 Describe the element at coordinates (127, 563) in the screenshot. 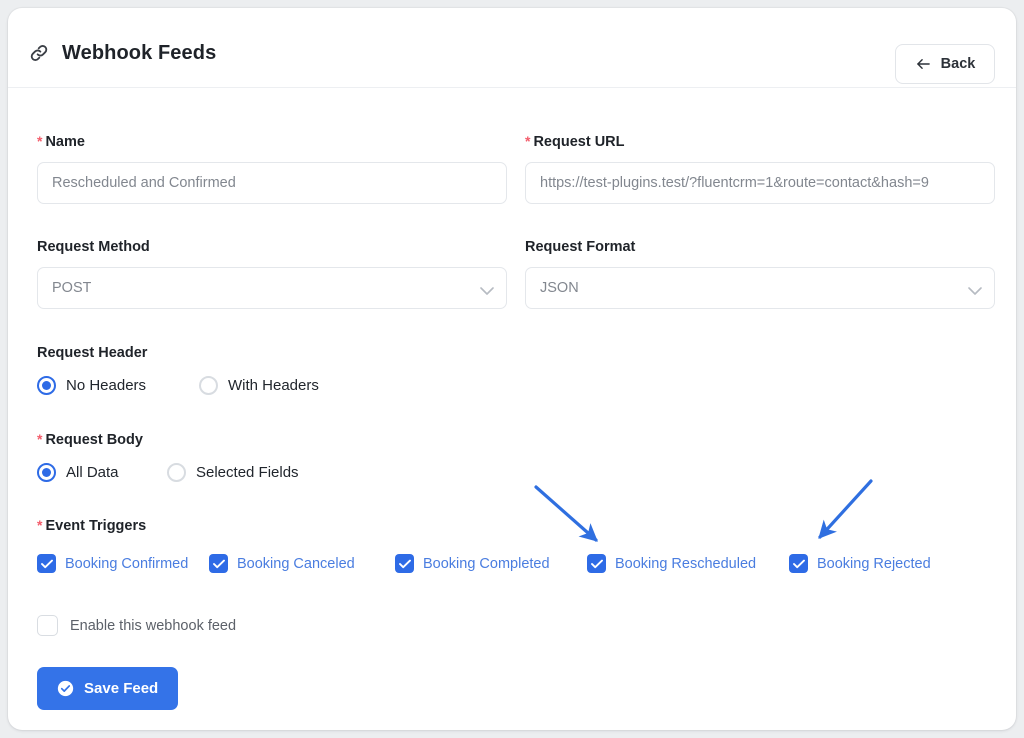

I see `trigger-booking-confirmed-label: Booking Confirmed` at that location.